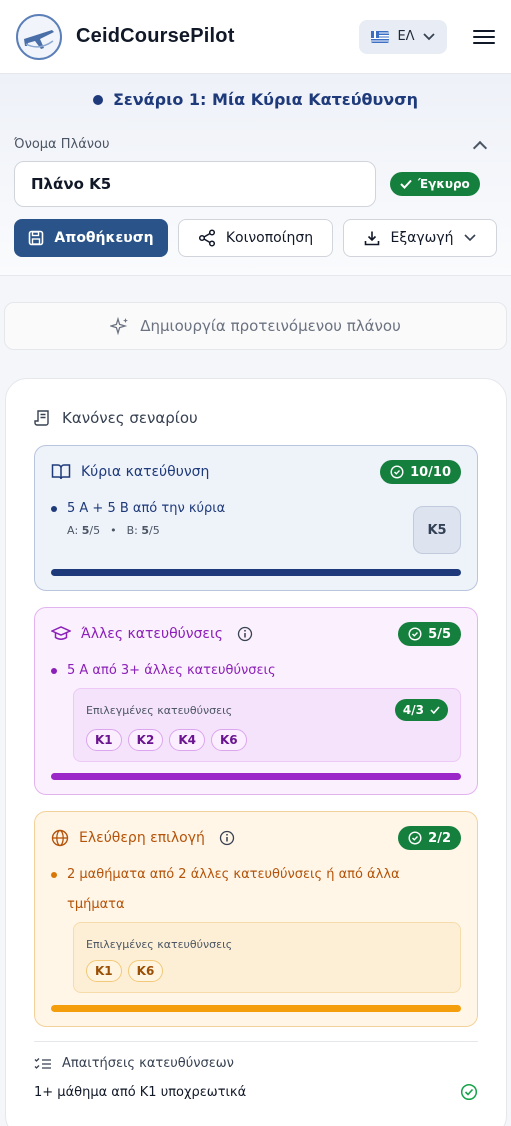 This screenshot has width=511, height=1126. Describe the element at coordinates (73, 530) in the screenshot. I see `a-label: Α:` at that location.